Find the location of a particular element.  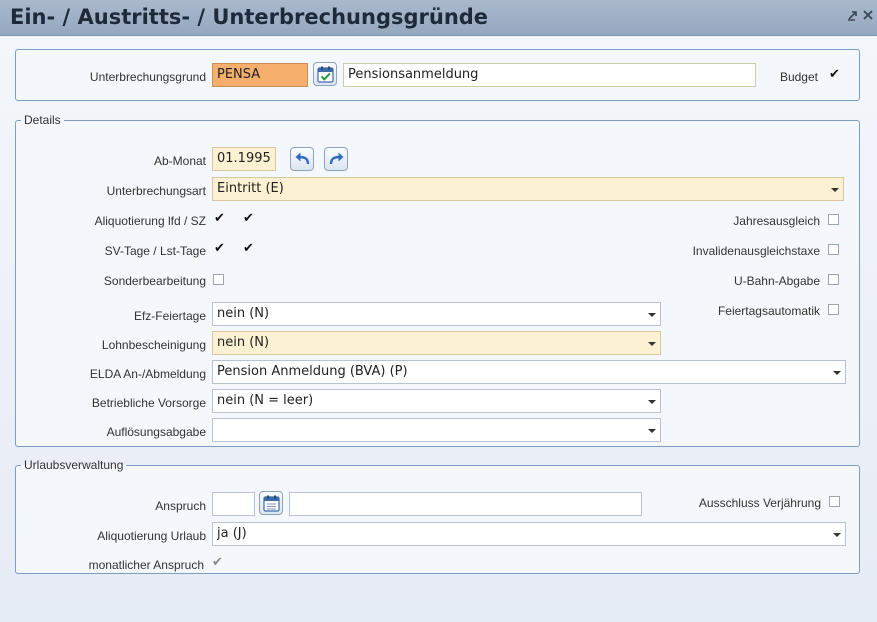

sonderbearbeitung-label: Sonderbearbeitung is located at coordinates (154, 281).